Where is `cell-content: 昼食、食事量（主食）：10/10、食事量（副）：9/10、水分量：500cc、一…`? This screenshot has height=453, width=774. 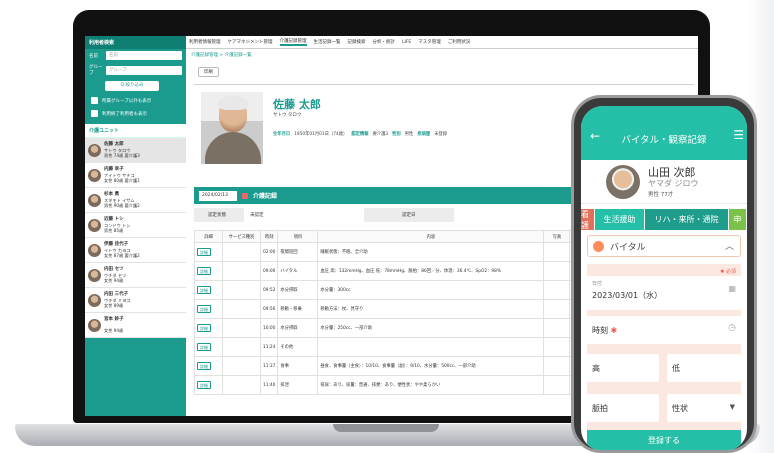 cell-content: 昼食、食事量（主食）：10/10、食事量（副）：9/10、水分量：500cc、一… is located at coordinates (431, 366).